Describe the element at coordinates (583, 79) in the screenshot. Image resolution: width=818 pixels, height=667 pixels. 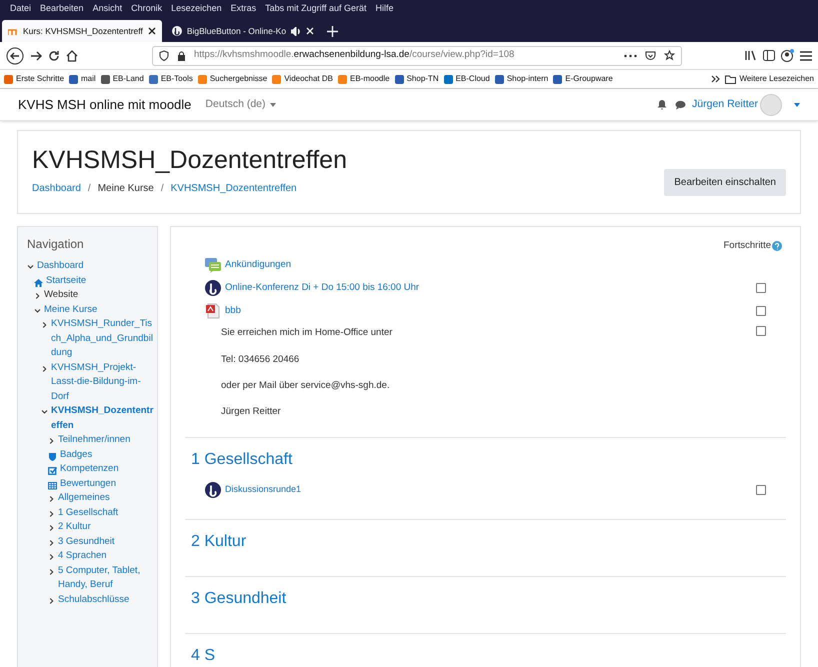
I see `bookmark: E-Groupware` at that location.